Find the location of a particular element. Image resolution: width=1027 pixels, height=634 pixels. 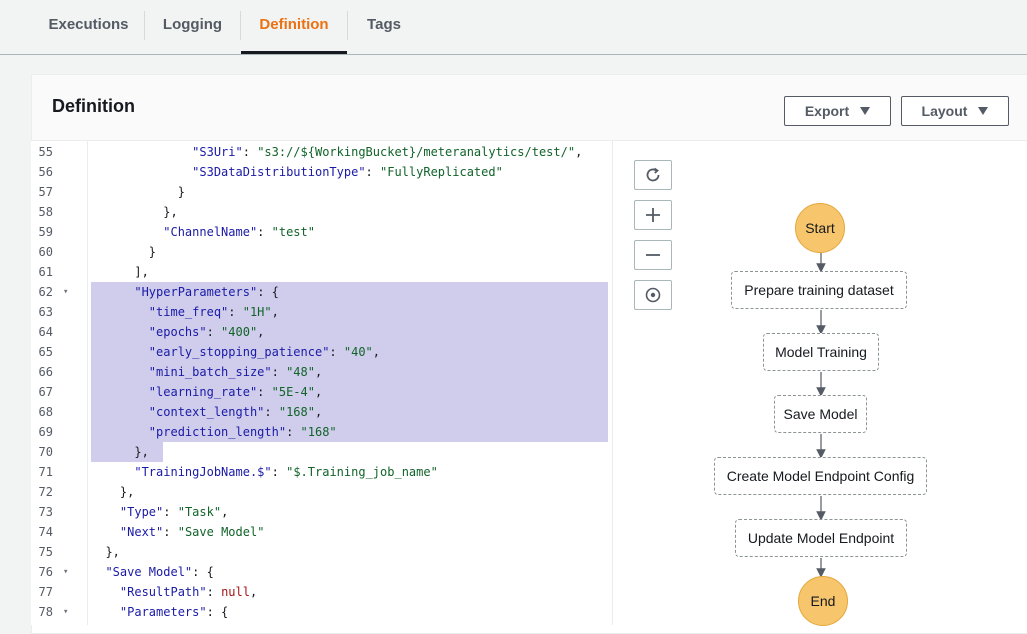

code-text: "learning_rate": "5E-4", is located at coordinates (235, 392).